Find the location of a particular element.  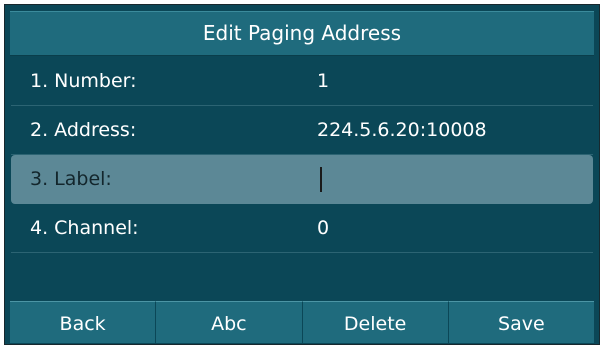

field-label-channel: 4. Channel: is located at coordinates (84, 228).